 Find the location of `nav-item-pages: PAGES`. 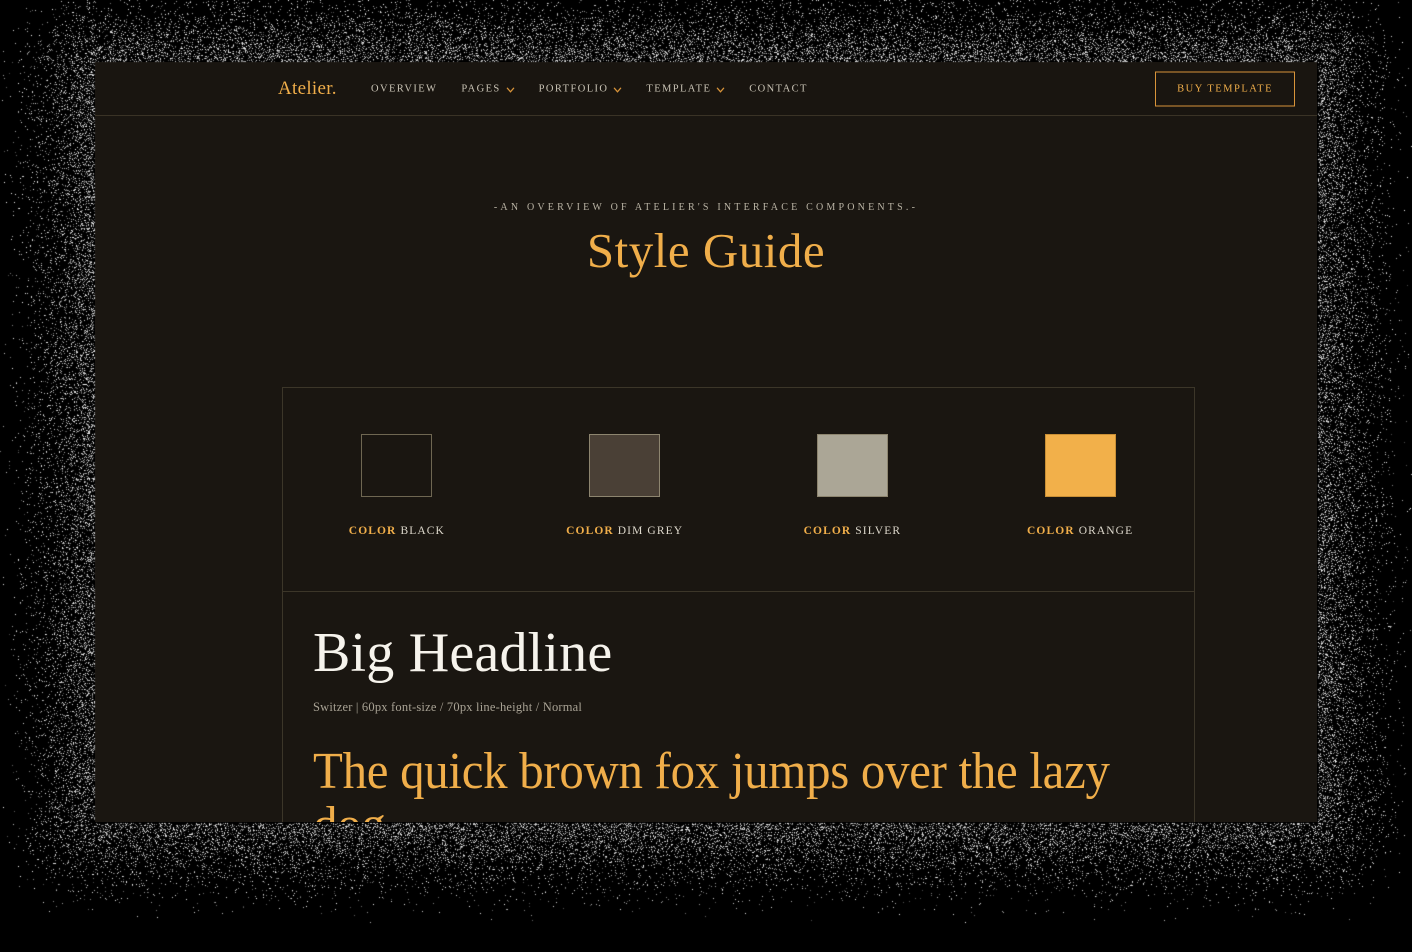

nav-item-pages: PAGES is located at coordinates (487, 88).